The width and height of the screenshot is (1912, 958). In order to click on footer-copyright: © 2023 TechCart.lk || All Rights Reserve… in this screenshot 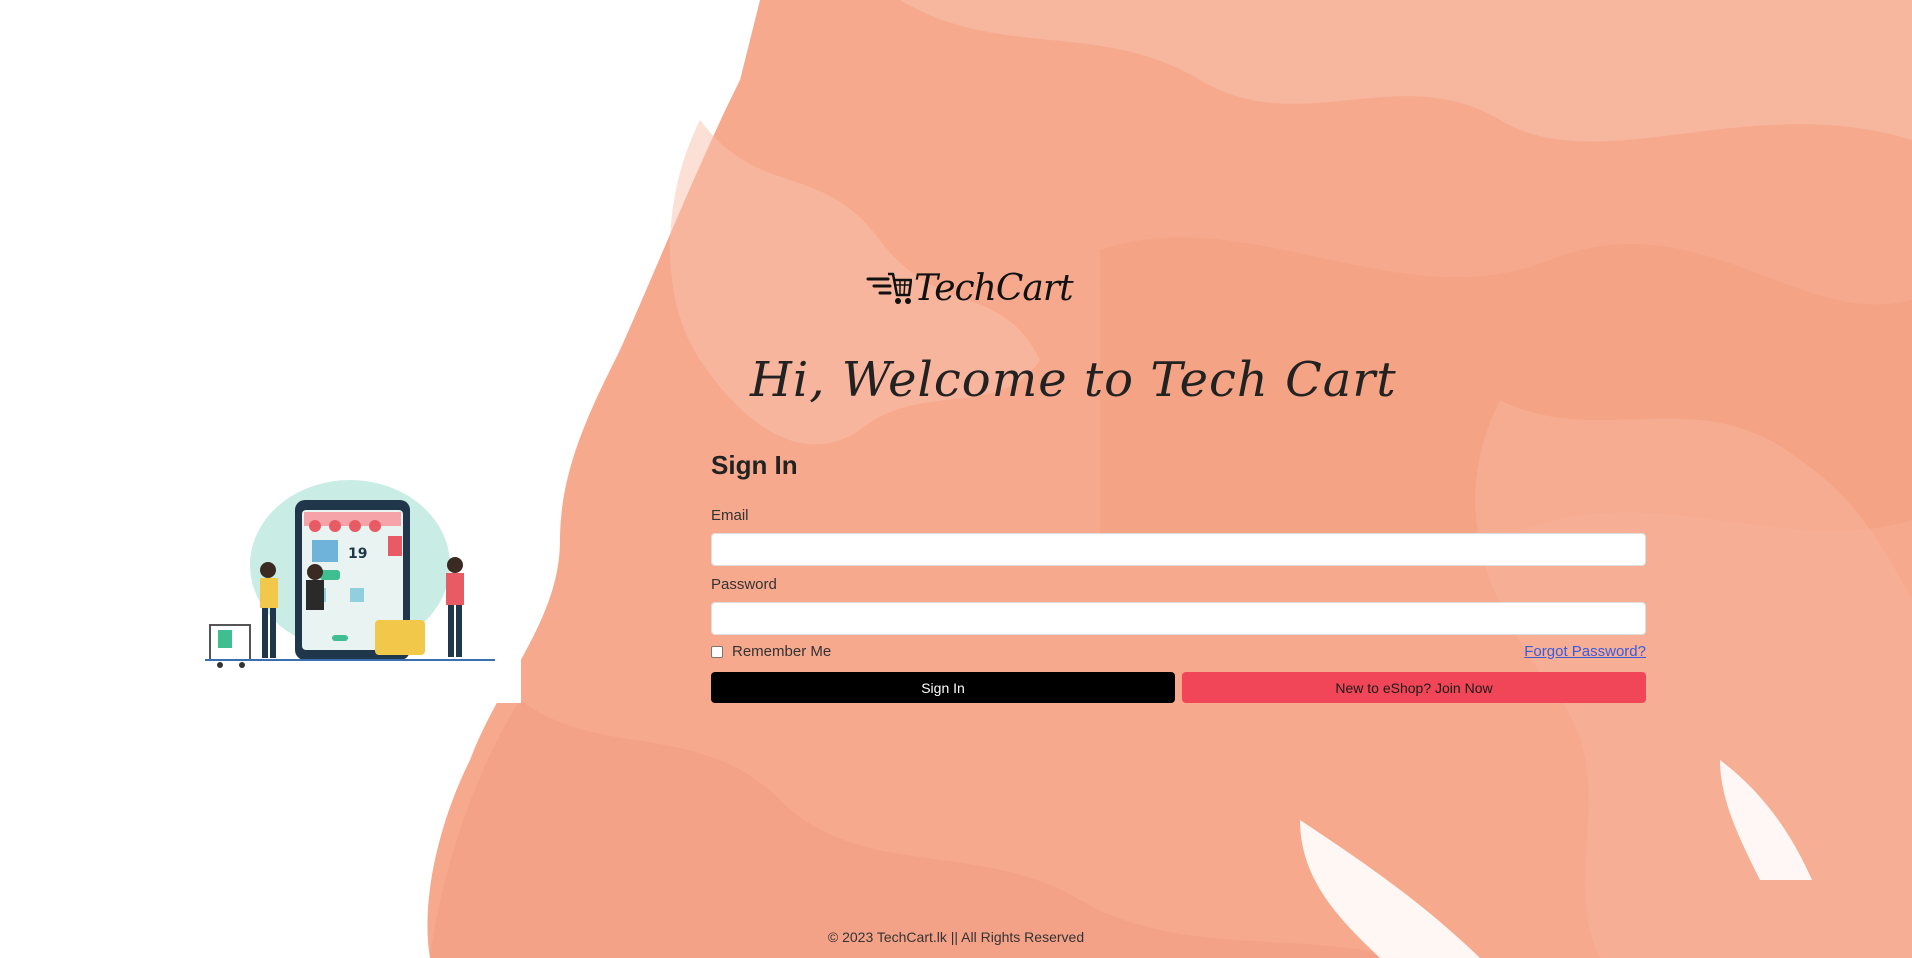, I will do `click(956, 937)`.